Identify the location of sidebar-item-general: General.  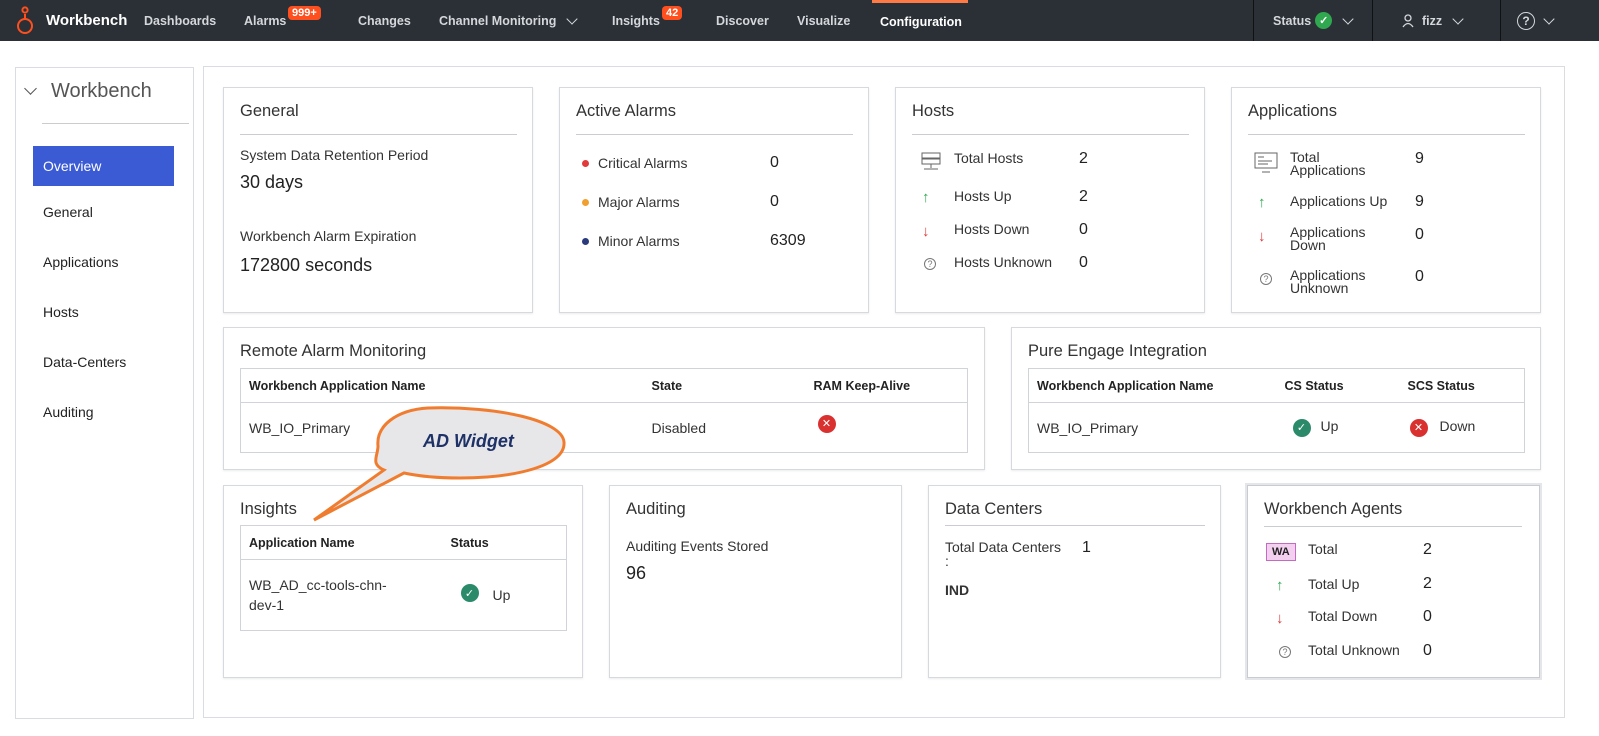
(103, 212).